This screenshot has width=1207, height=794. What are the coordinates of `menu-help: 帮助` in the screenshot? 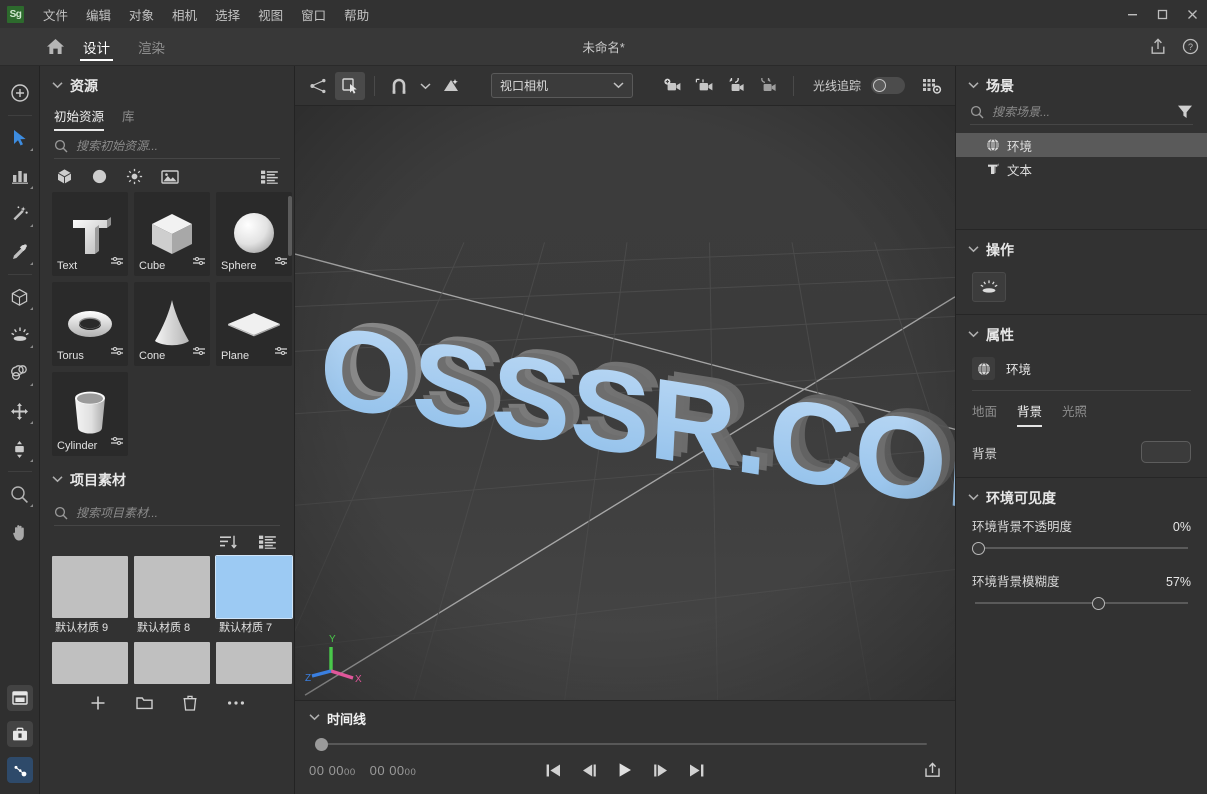 It's located at (356, 14).